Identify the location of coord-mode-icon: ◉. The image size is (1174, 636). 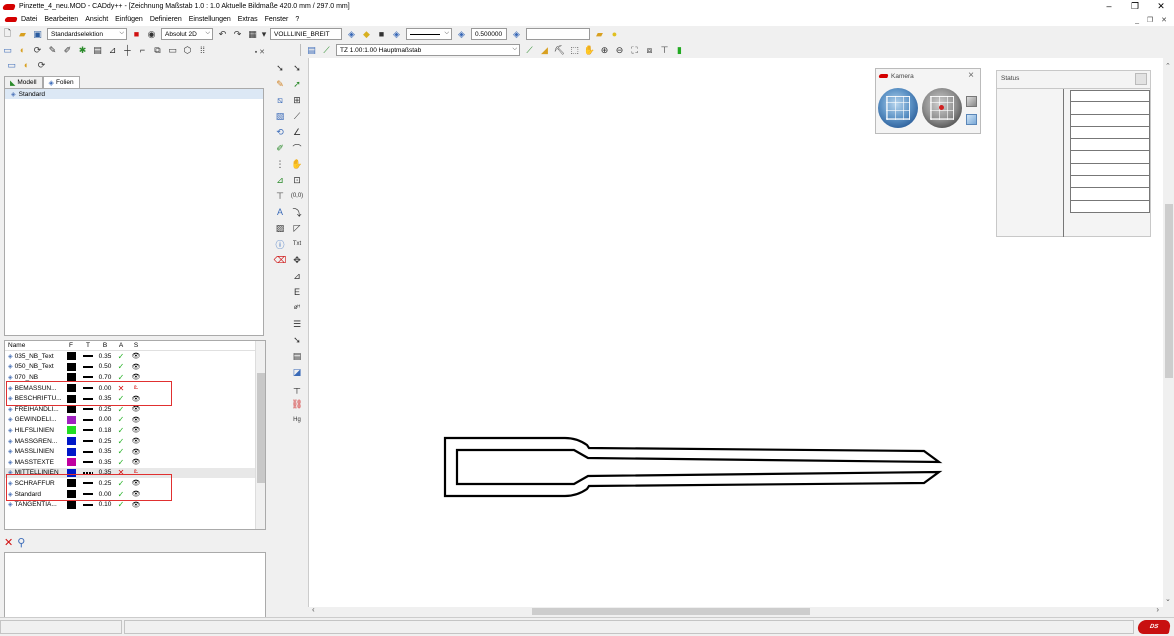
(151, 34).